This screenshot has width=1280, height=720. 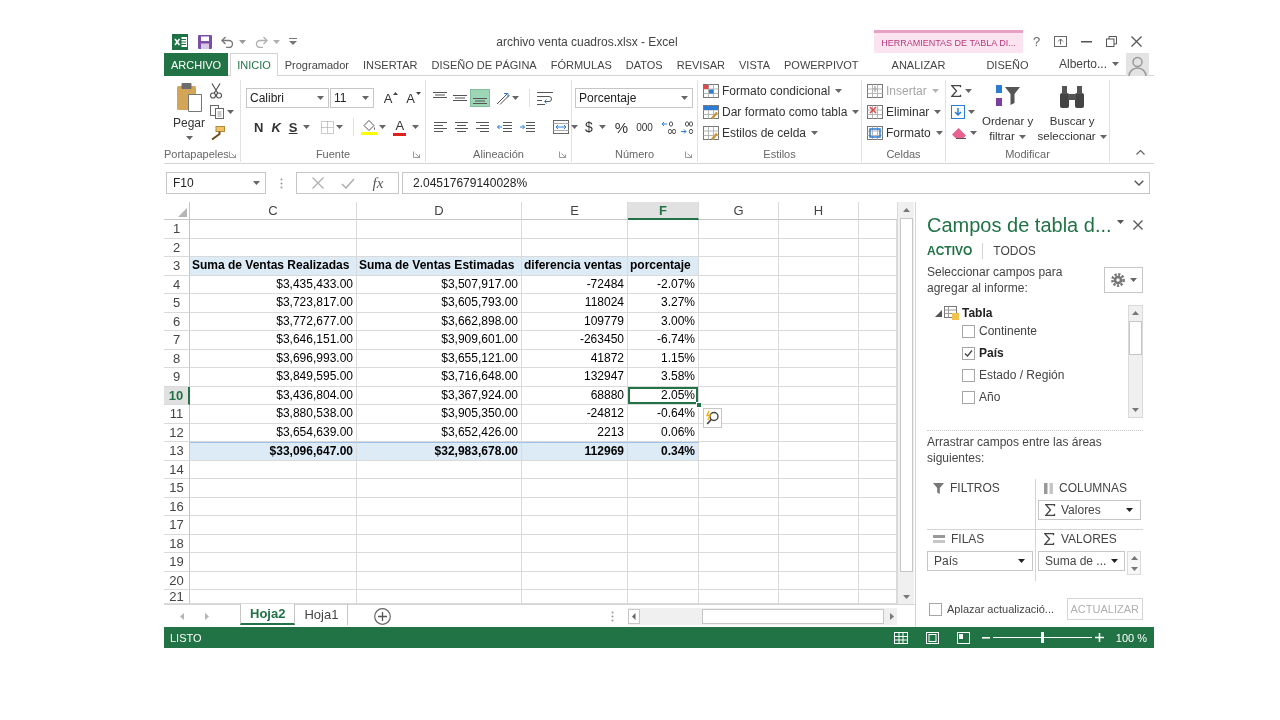 What do you see at coordinates (687, 127) in the screenshot?
I see `arrow-right-zeros-icon` at bounding box center [687, 127].